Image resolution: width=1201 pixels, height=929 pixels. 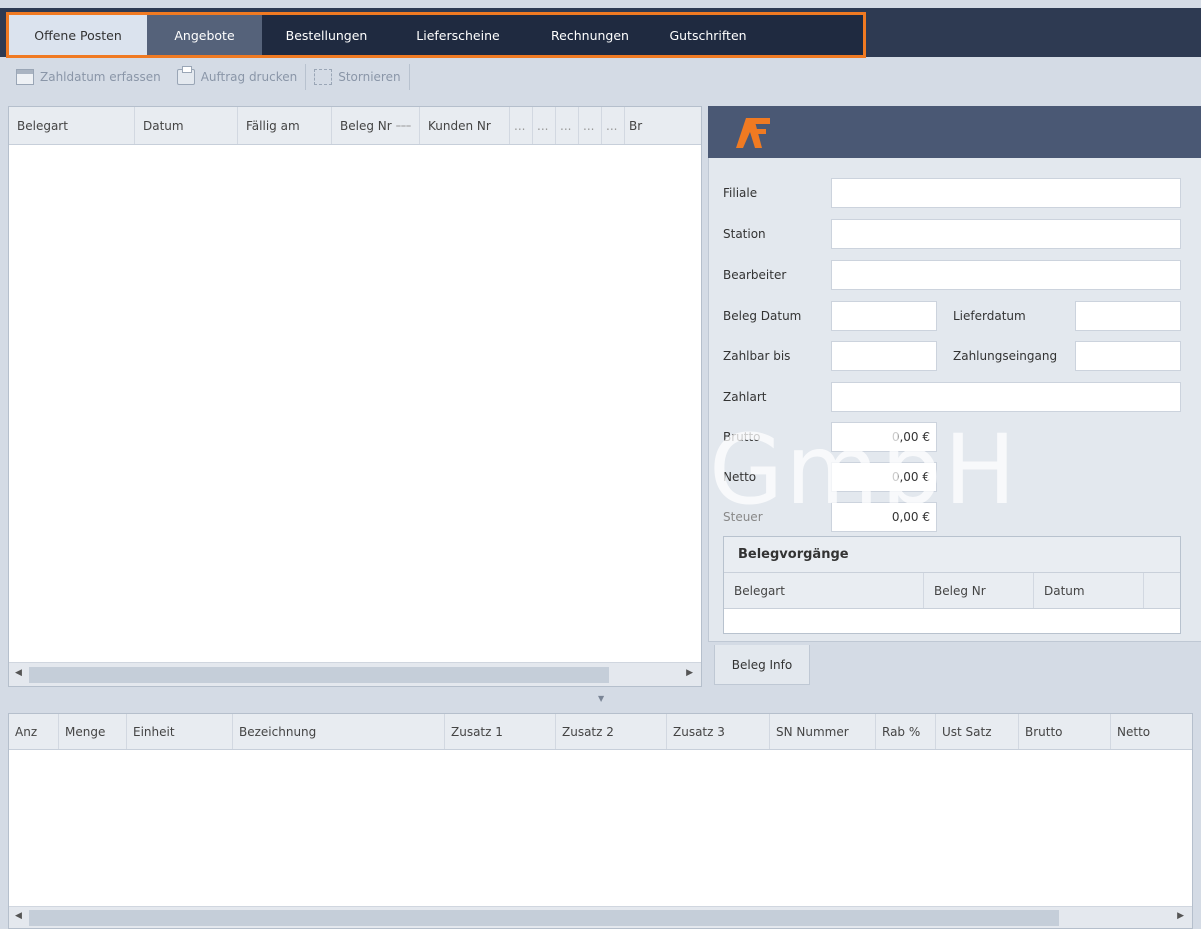 I want to click on tab-angebote: Angebote, so click(x=204, y=35).